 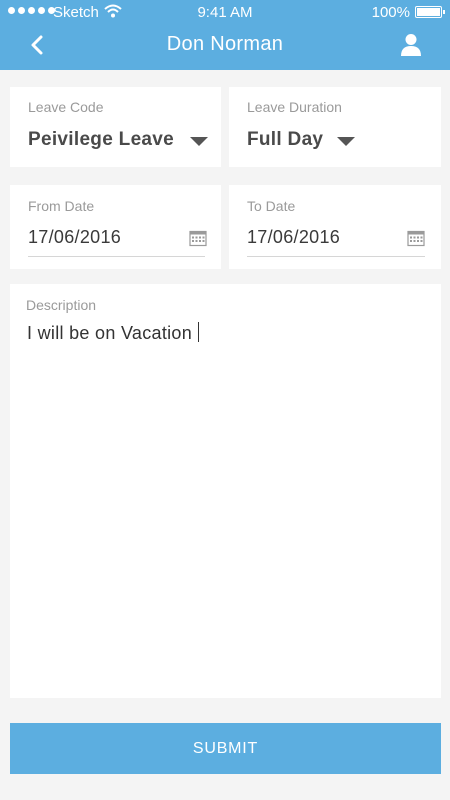 I want to click on page-title: Don Norman, so click(x=225, y=44).